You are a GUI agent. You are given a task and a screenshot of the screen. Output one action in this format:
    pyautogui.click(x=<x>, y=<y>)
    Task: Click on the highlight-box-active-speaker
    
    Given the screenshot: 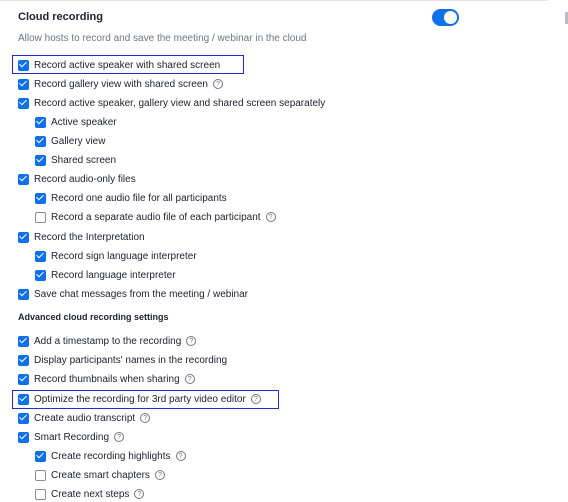 What is the action you would take?
    pyautogui.click(x=128, y=64)
    